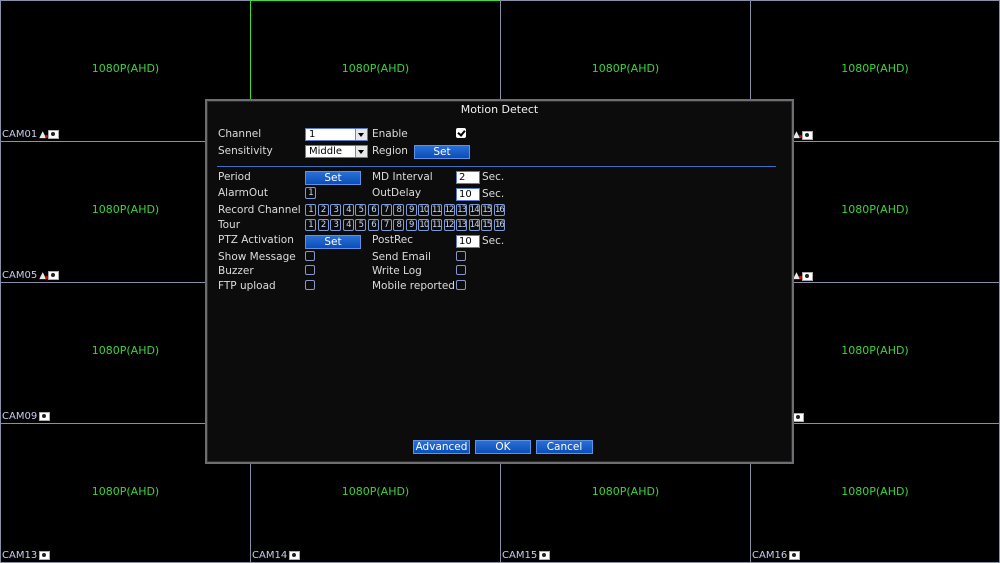  Describe the element at coordinates (461, 285) in the screenshot. I see `mobile-reported-checkbox` at that location.